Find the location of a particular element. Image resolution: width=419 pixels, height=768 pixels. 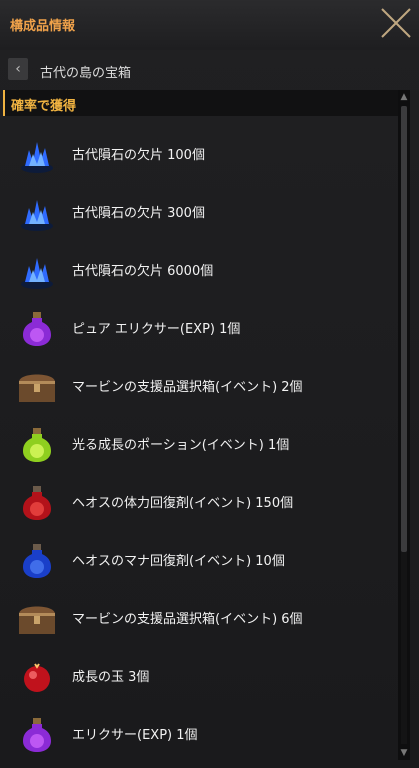

list-item: 光る成長のポーション(イベント) 1個 is located at coordinates (198, 443).